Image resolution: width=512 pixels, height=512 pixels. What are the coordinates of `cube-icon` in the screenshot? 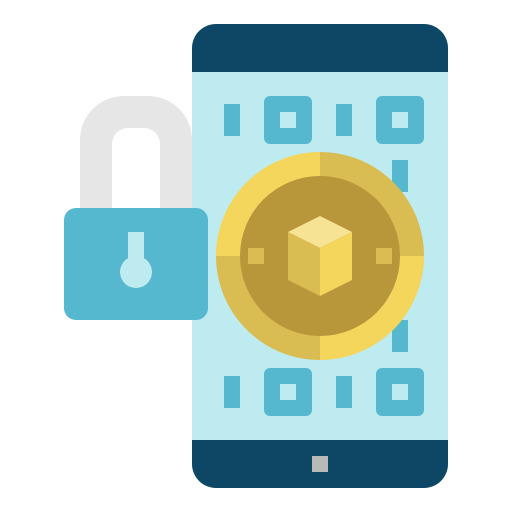 It's located at (320, 256).